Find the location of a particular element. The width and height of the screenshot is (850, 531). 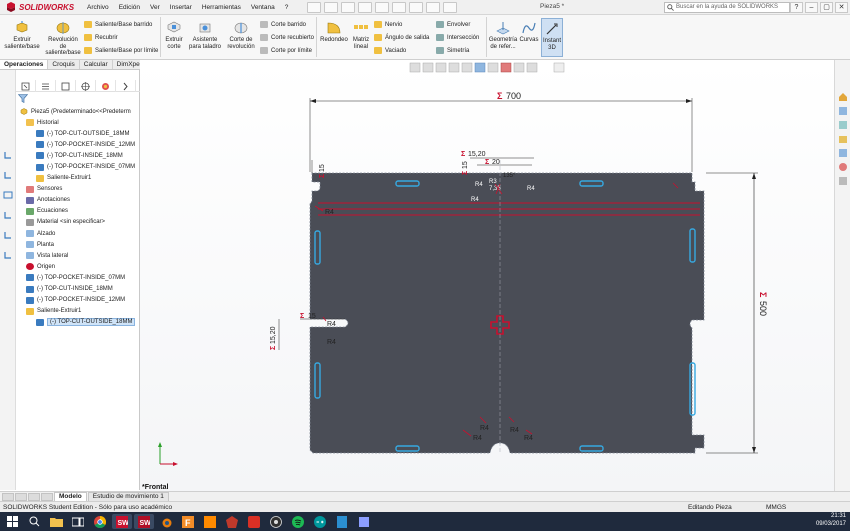

tree-item: Planta is located at coordinates (78, 244).